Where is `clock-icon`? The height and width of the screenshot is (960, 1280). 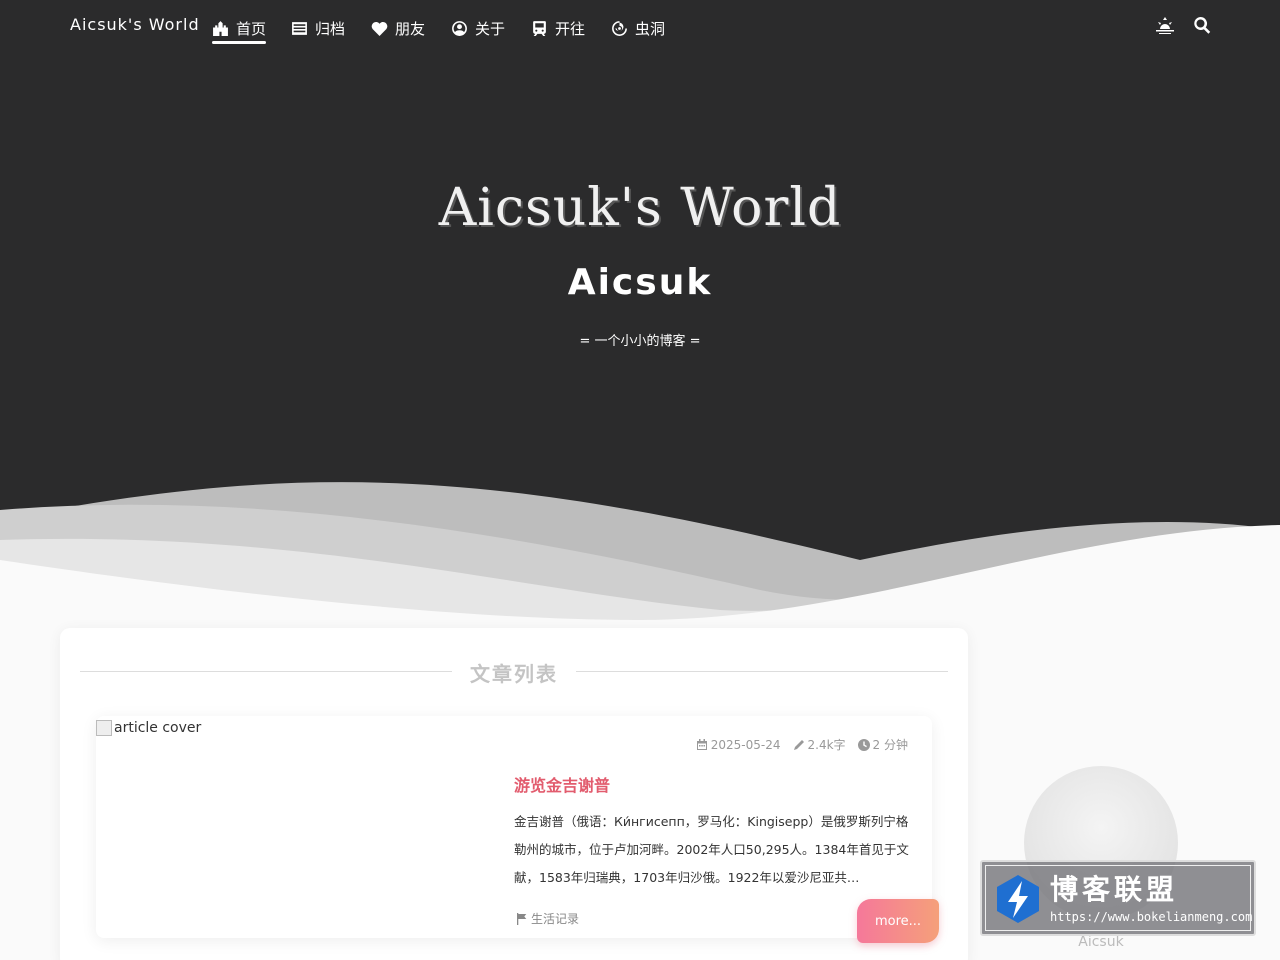 clock-icon is located at coordinates (863, 744).